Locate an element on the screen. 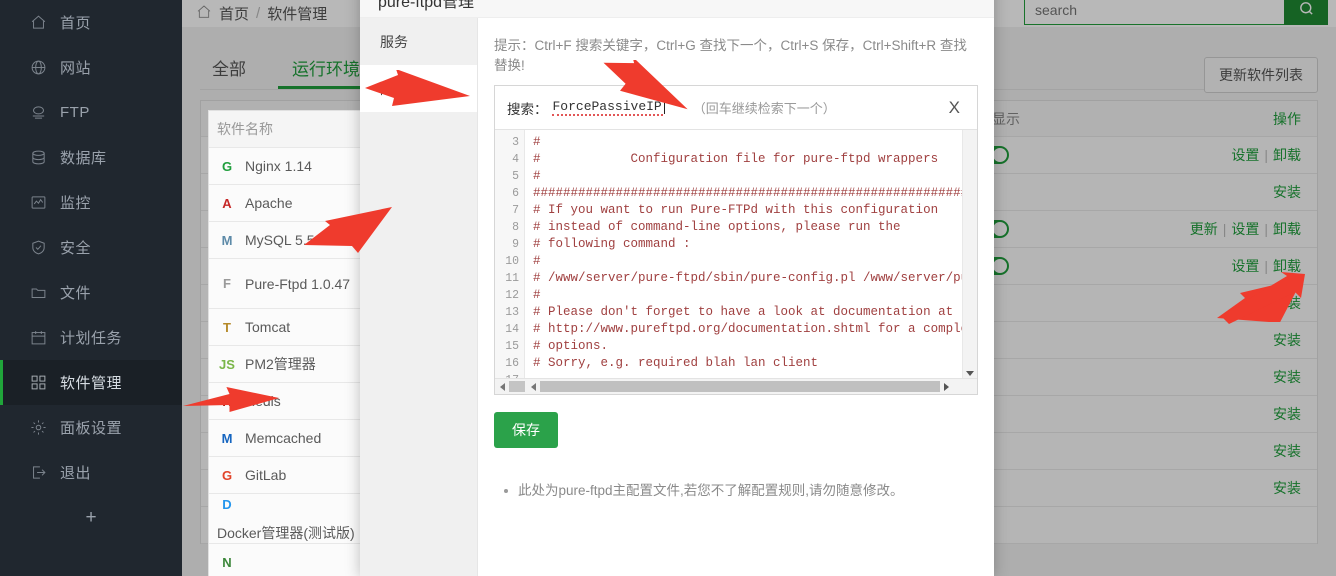  scrollbar-corner is located at coordinates (517, 386).